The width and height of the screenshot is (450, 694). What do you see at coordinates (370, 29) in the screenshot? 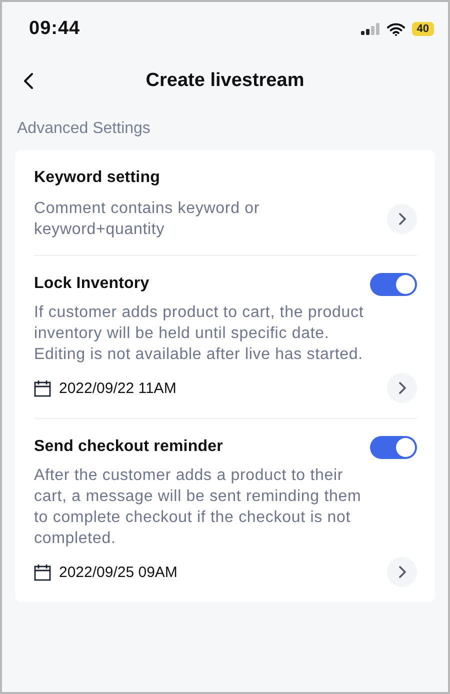
I see `signal-icon` at bounding box center [370, 29].